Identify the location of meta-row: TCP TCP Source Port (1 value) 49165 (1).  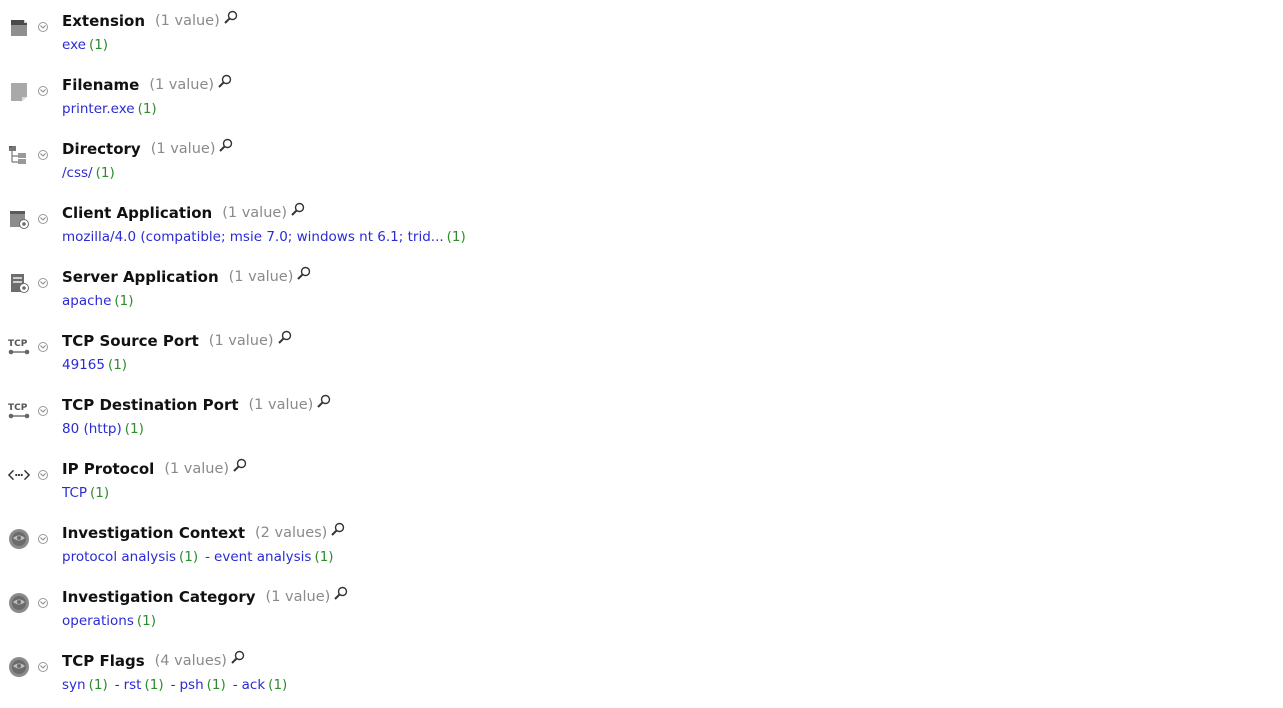
(641, 352).